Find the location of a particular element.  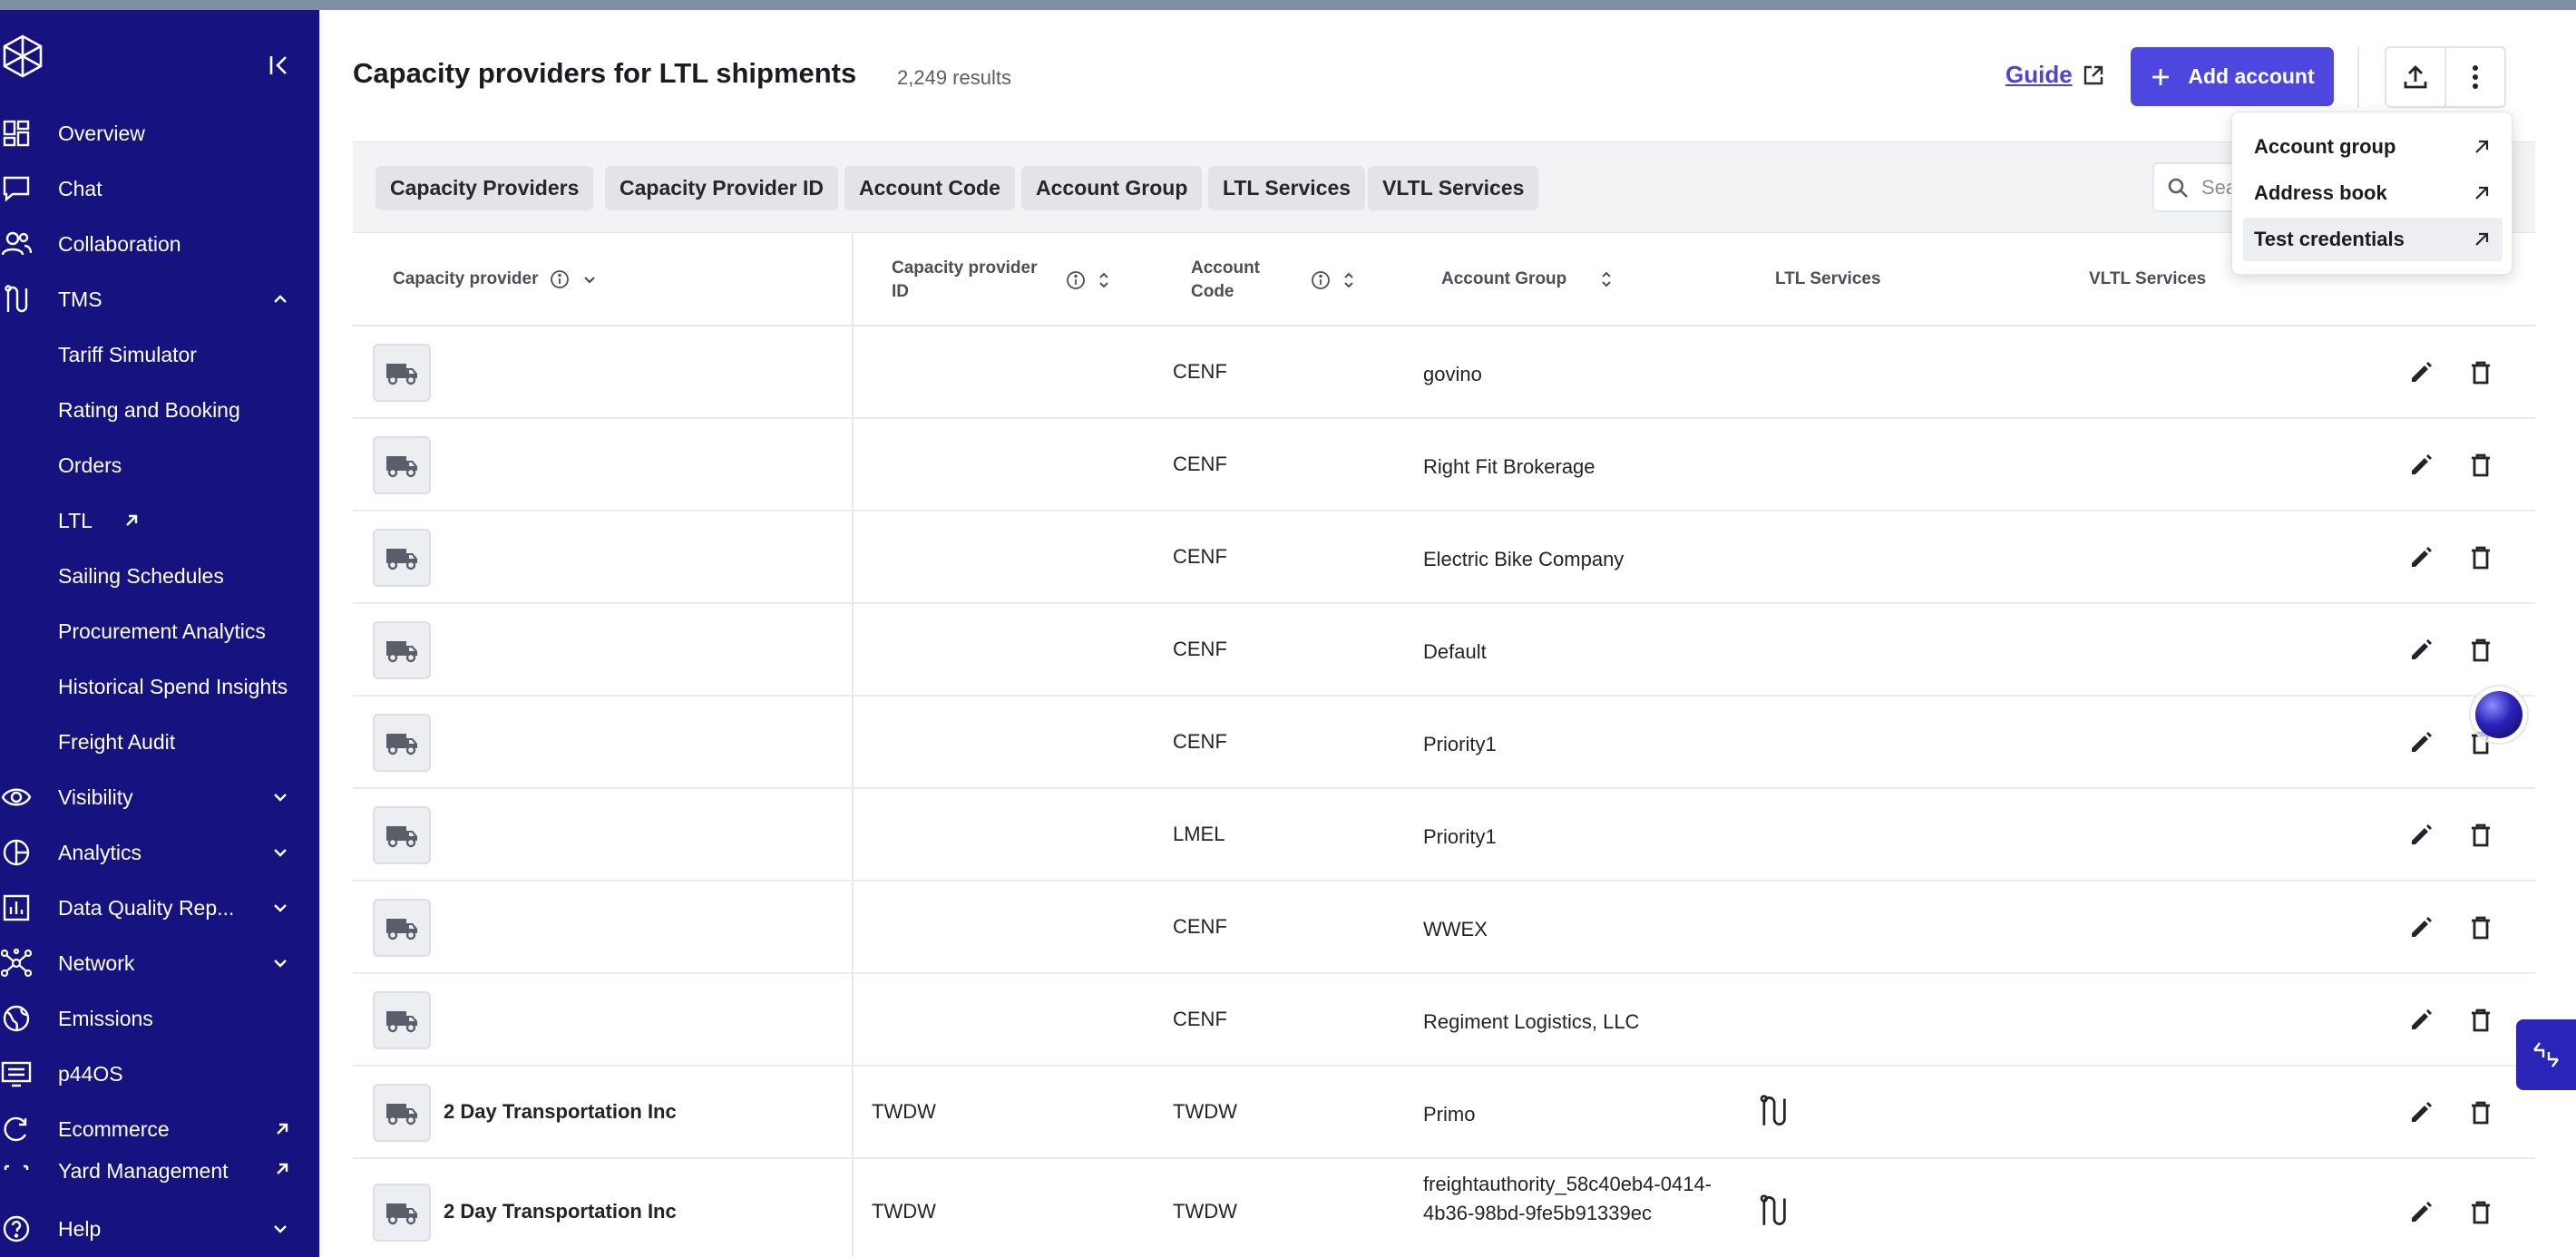

cell-account-group: Electric Bike Company is located at coordinates (1524, 559).